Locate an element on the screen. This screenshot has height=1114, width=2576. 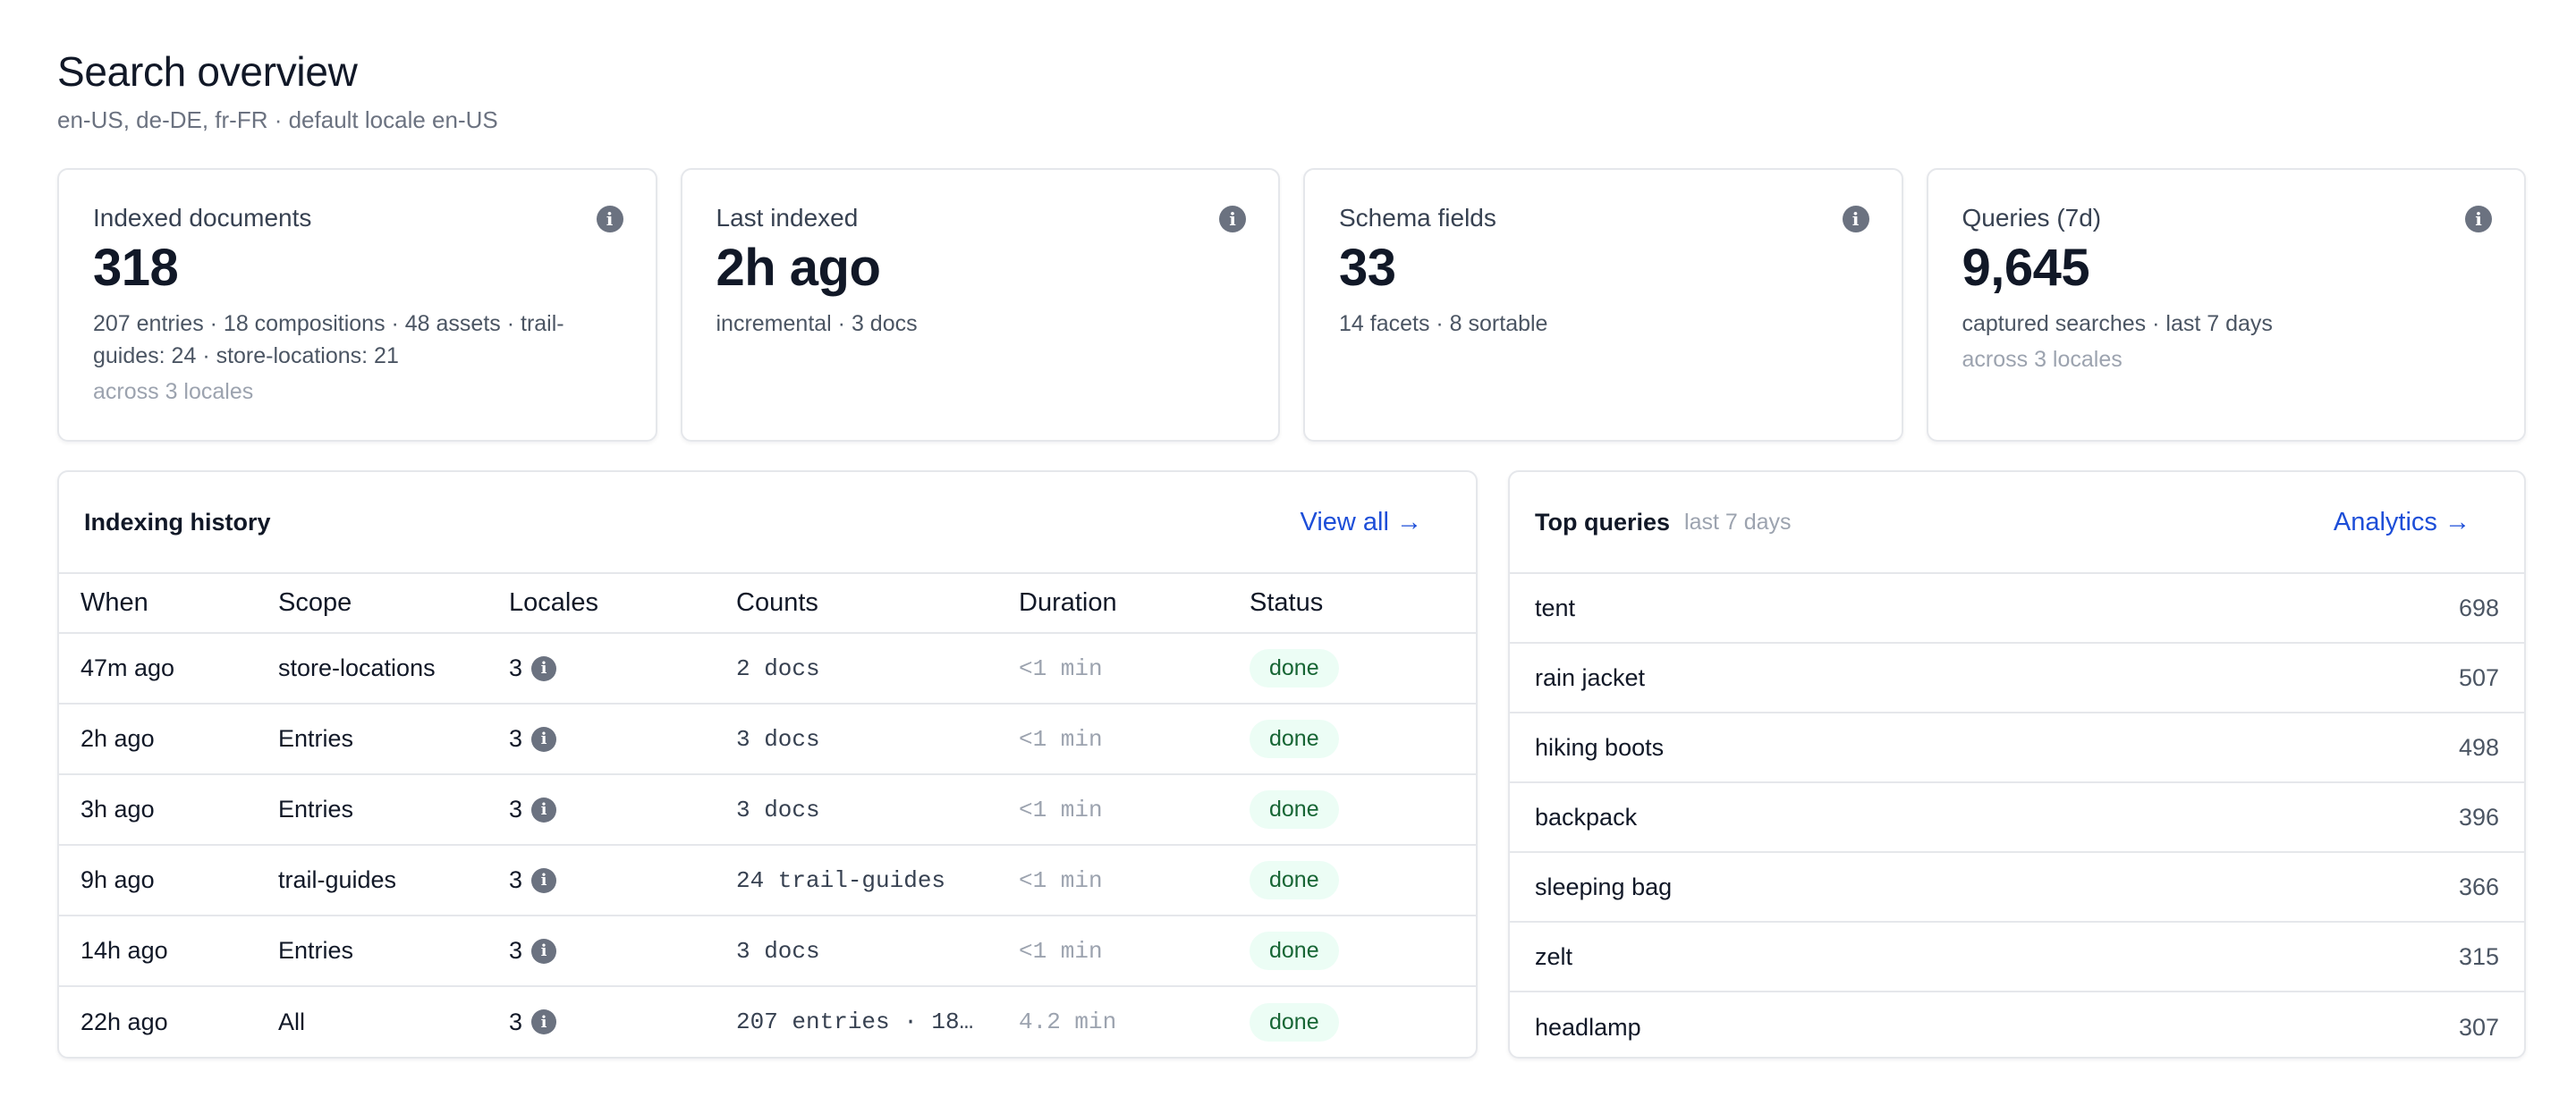
list-item: rain jacket 507 is located at coordinates (2017, 678).